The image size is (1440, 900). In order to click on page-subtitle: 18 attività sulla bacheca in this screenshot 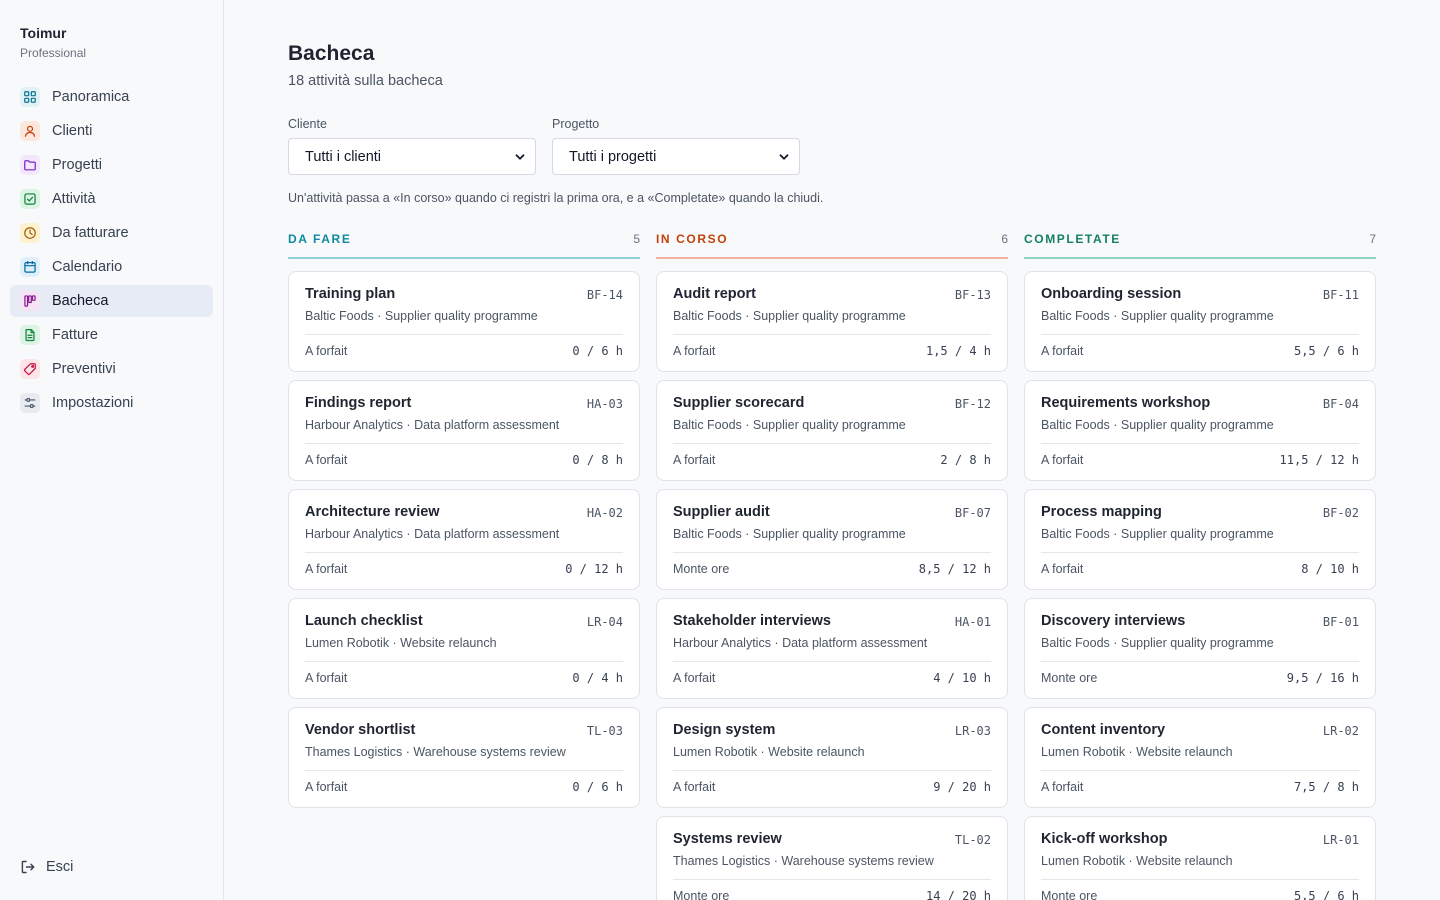, I will do `click(365, 81)`.